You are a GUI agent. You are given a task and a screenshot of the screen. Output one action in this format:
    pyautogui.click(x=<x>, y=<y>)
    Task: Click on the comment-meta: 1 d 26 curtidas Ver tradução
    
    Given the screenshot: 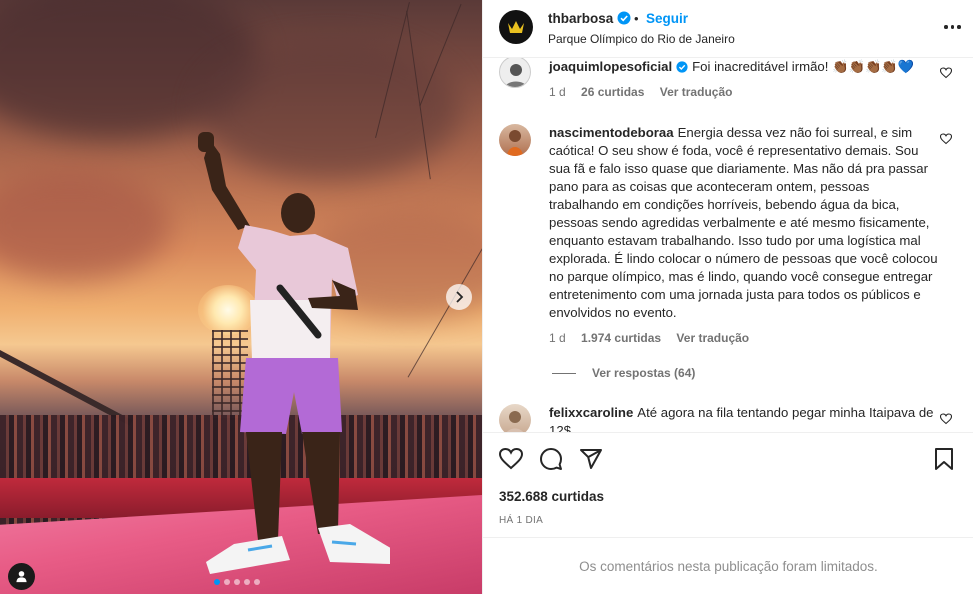 What is the action you would take?
    pyautogui.click(x=646, y=92)
    